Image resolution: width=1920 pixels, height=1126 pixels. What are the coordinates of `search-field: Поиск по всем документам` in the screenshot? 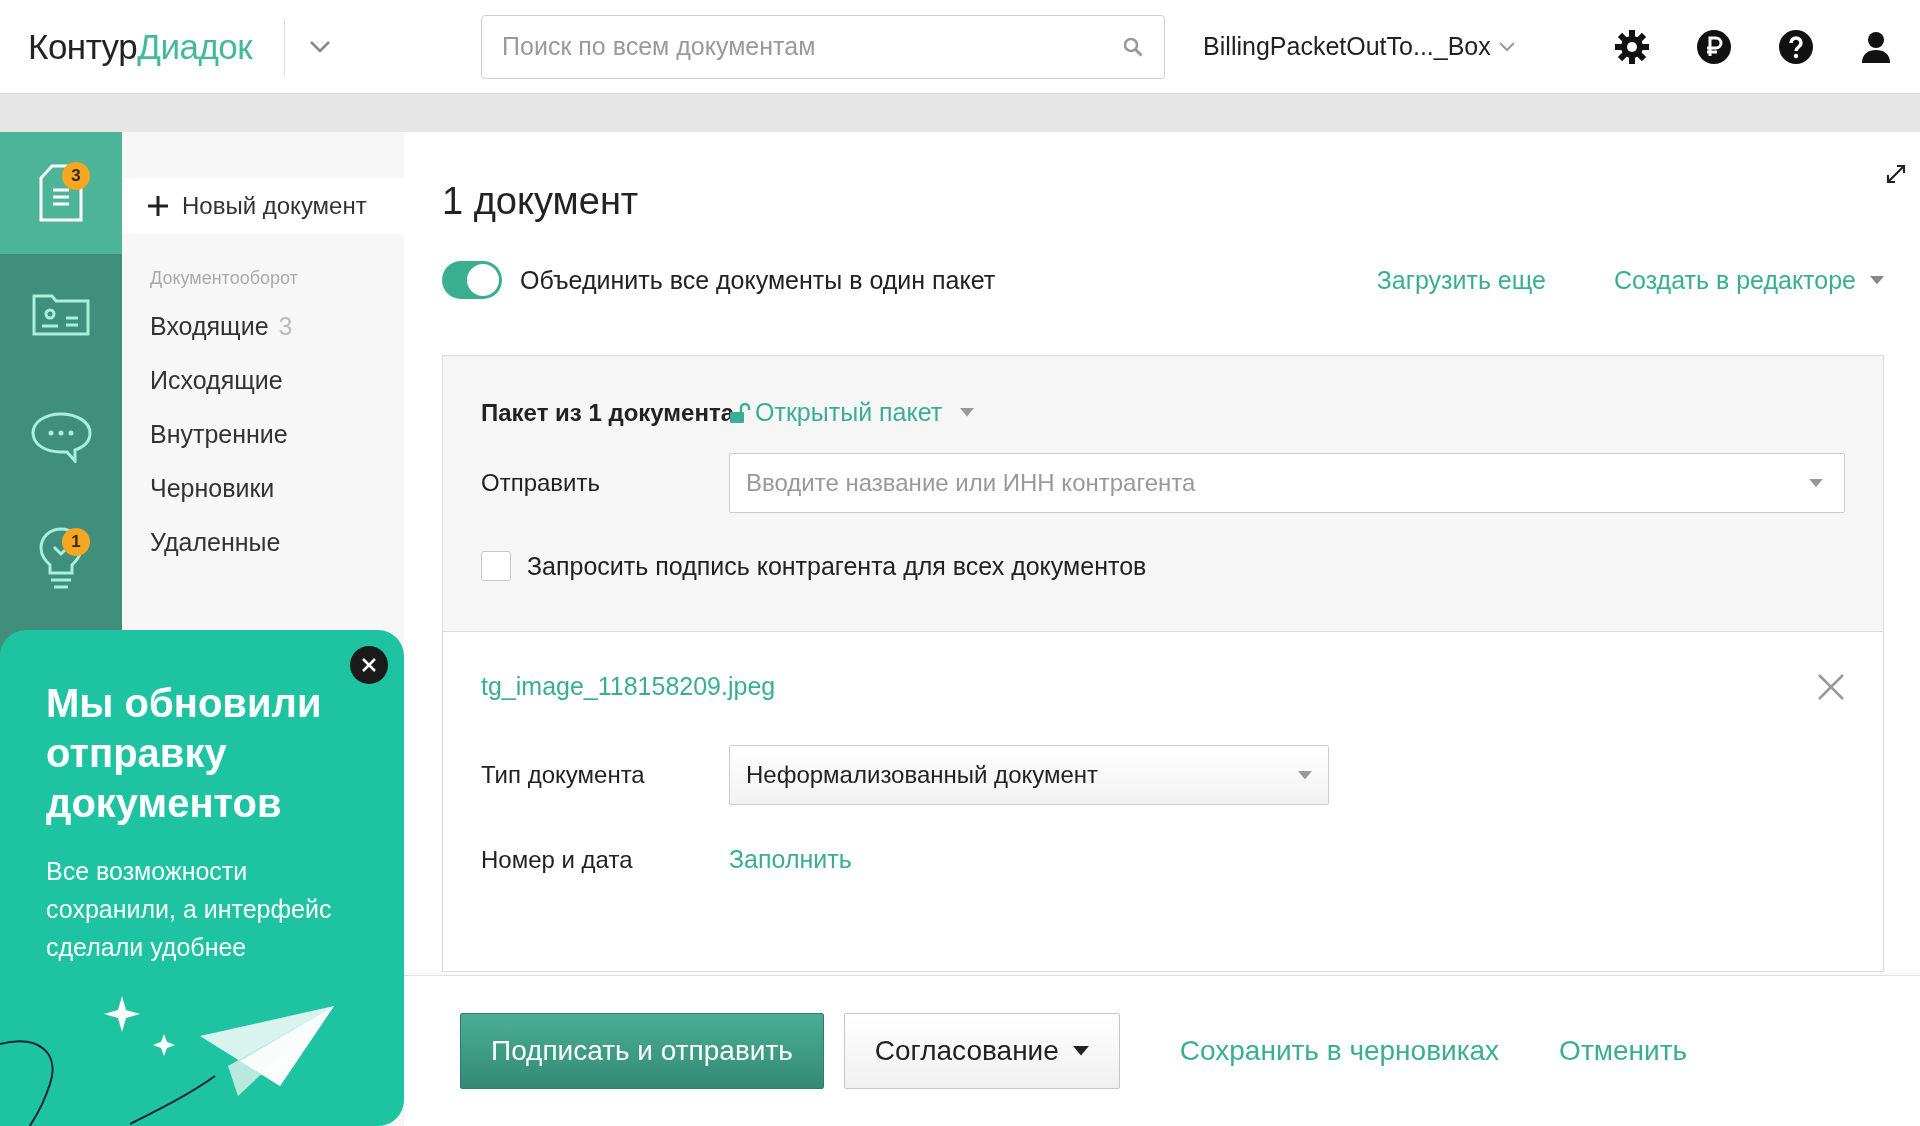 It's located at (823, 46).